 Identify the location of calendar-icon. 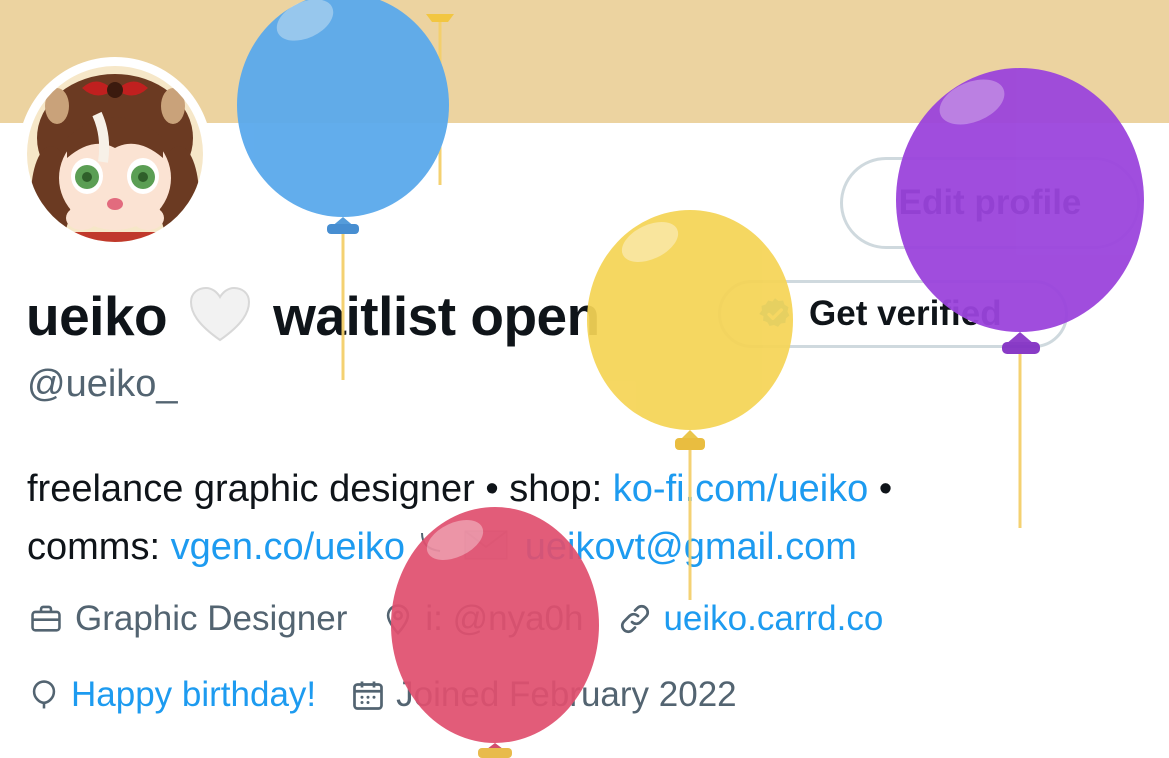
(368, 695).